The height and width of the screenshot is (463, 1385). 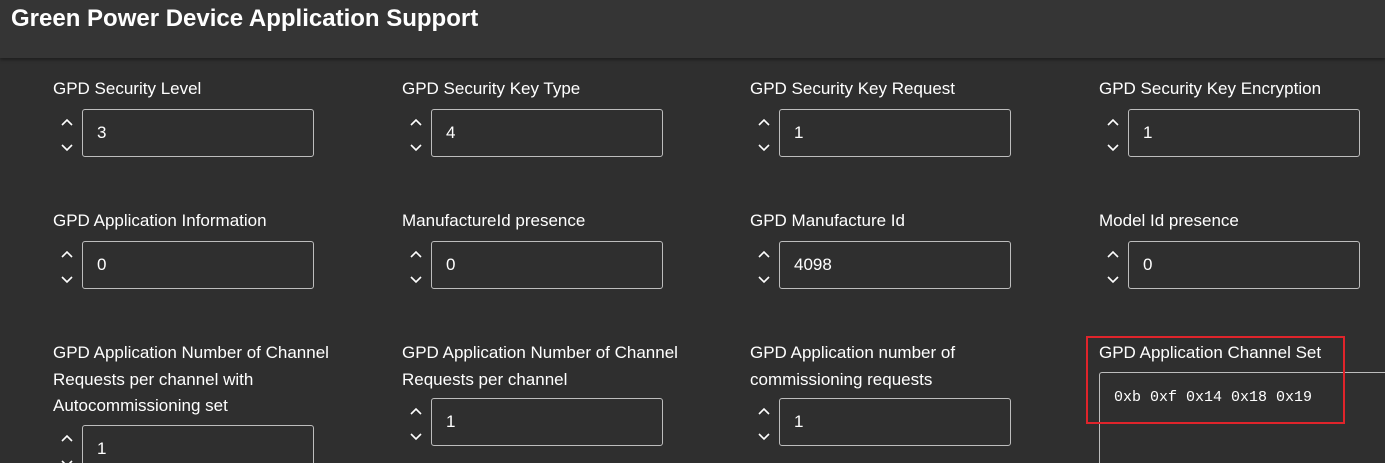 I want to click on section-header: Green Power Device Application Support, so click(x=692, y=29).